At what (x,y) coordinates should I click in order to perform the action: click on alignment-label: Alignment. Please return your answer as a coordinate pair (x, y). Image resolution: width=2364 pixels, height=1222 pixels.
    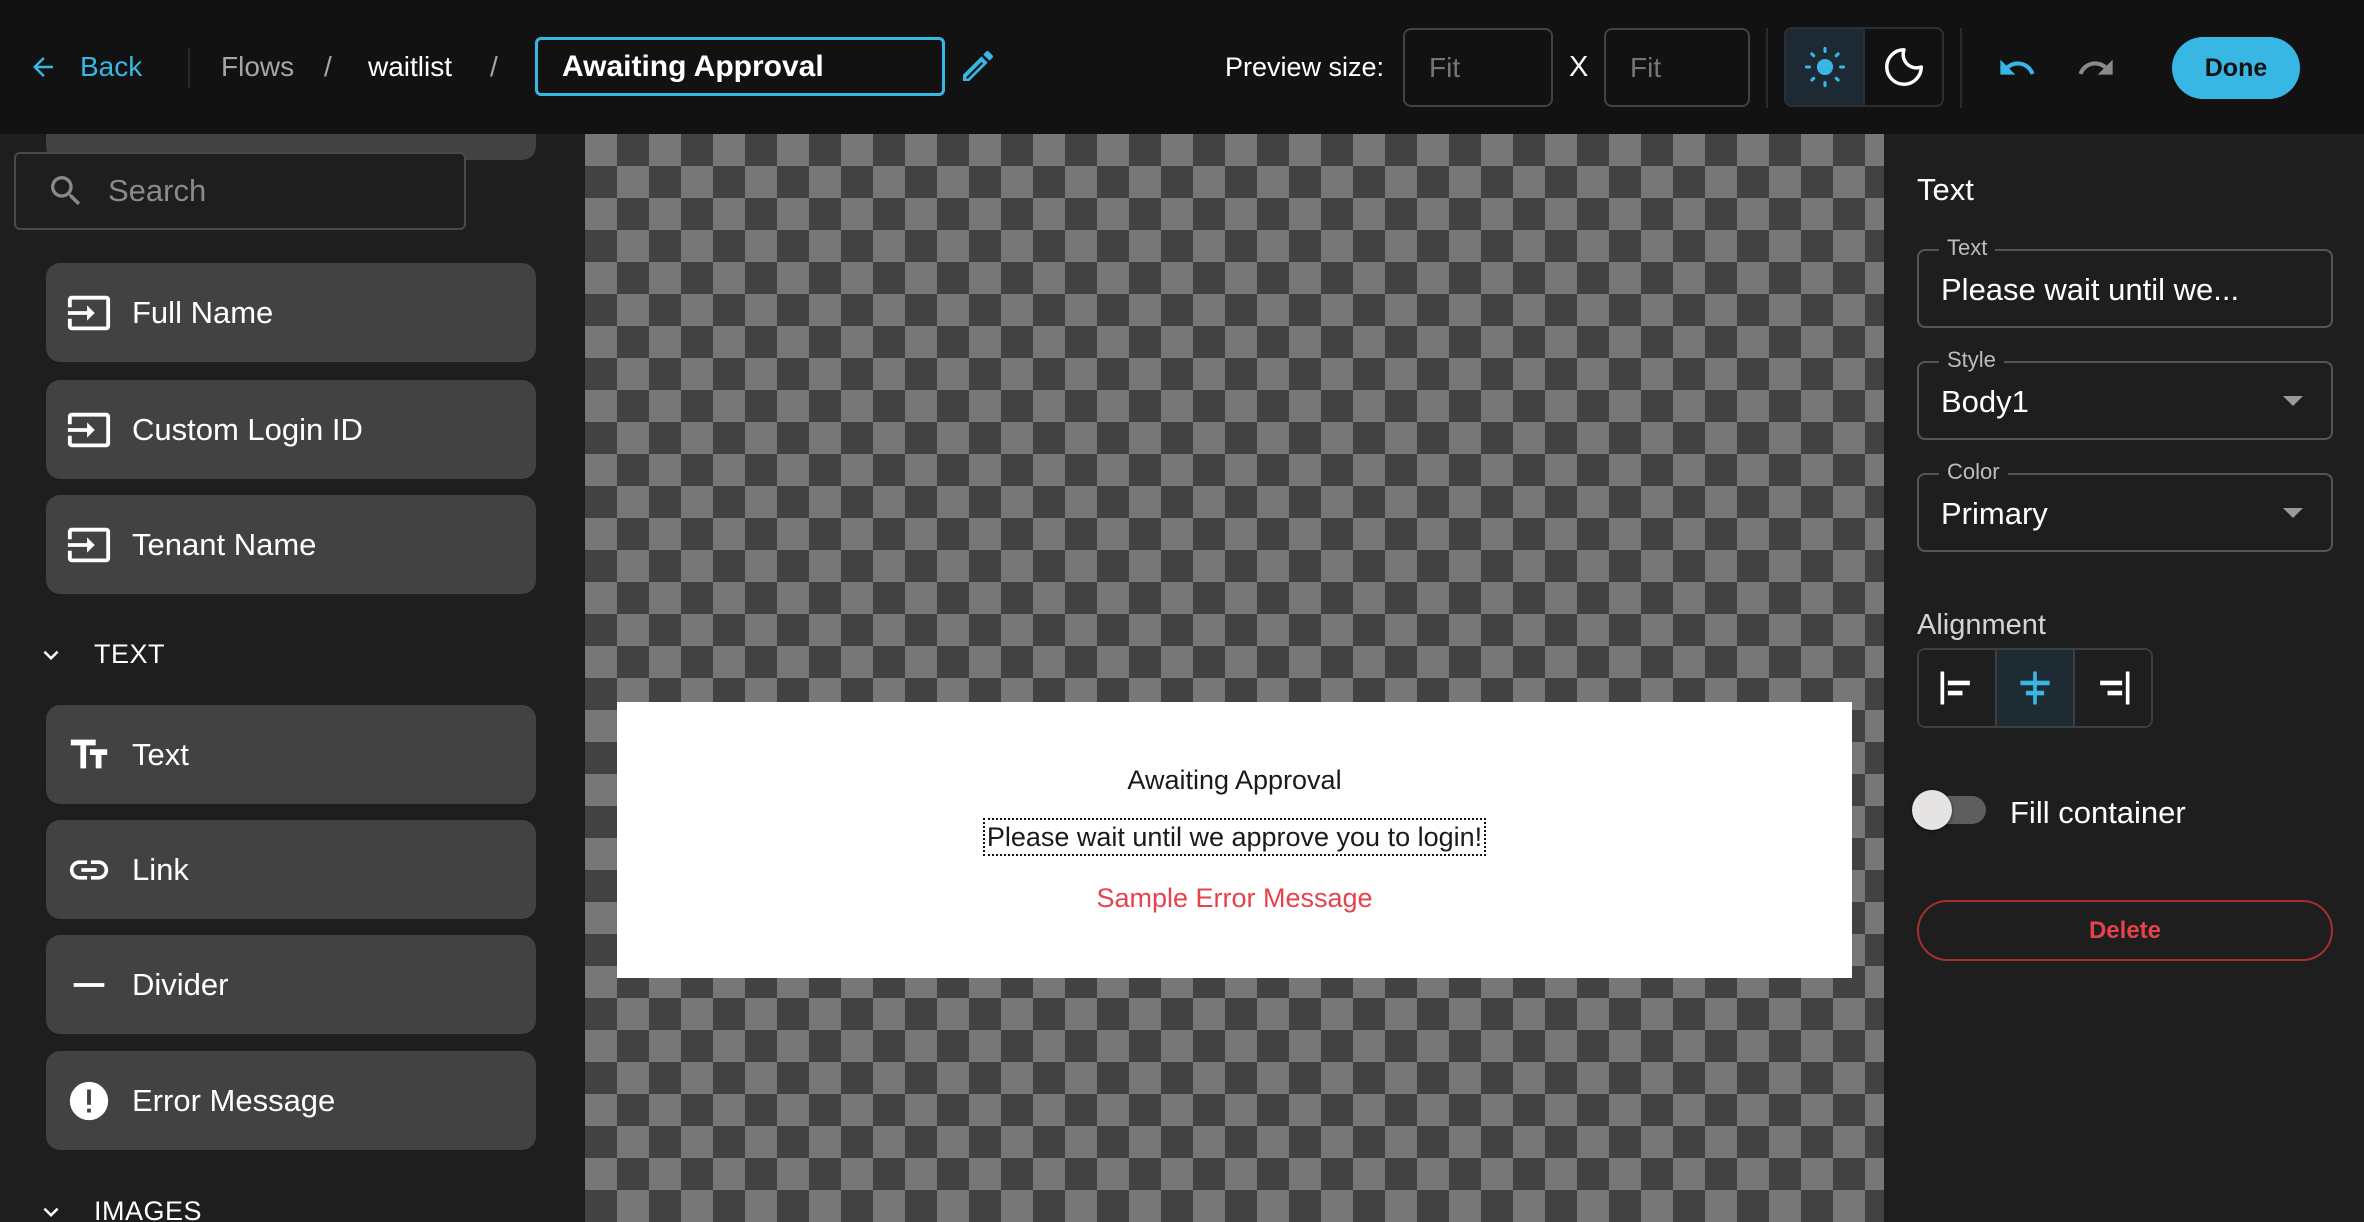
    Looking at the image, I should click on (1981, 625).